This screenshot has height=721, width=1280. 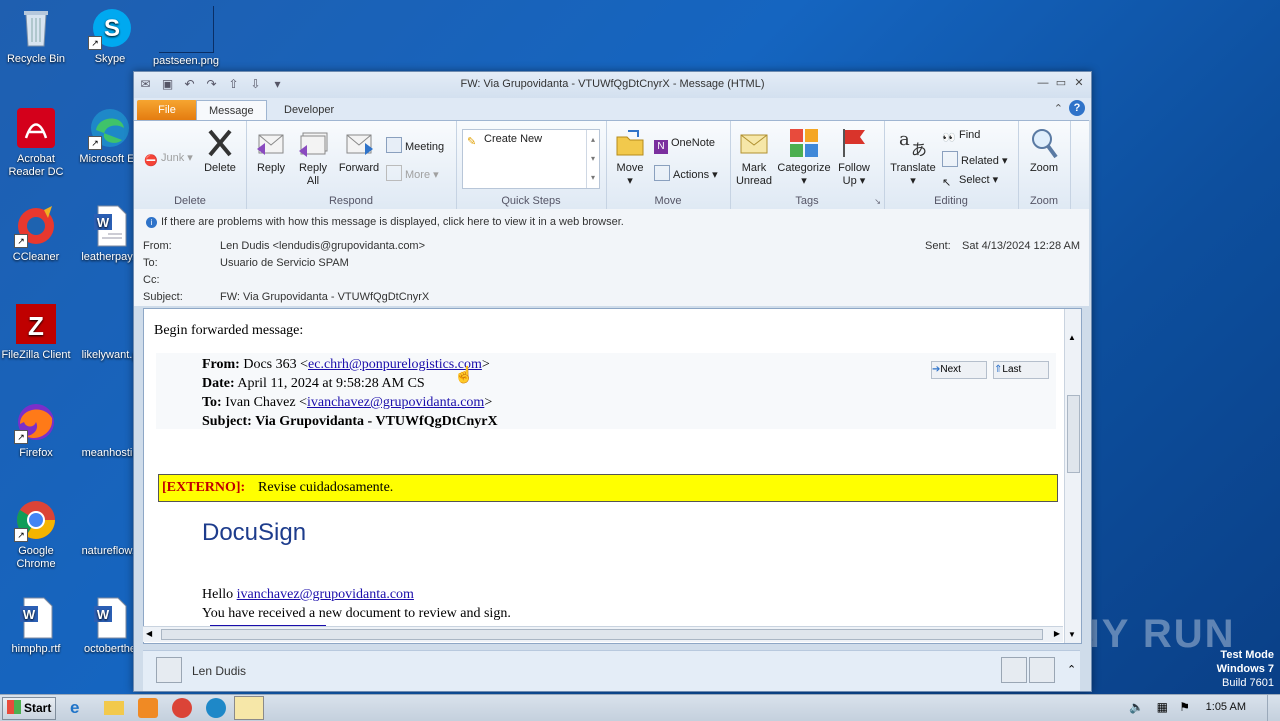 I want to click on desktop-icon-skype: S ↗ Skype, so click(x=110, y=36).